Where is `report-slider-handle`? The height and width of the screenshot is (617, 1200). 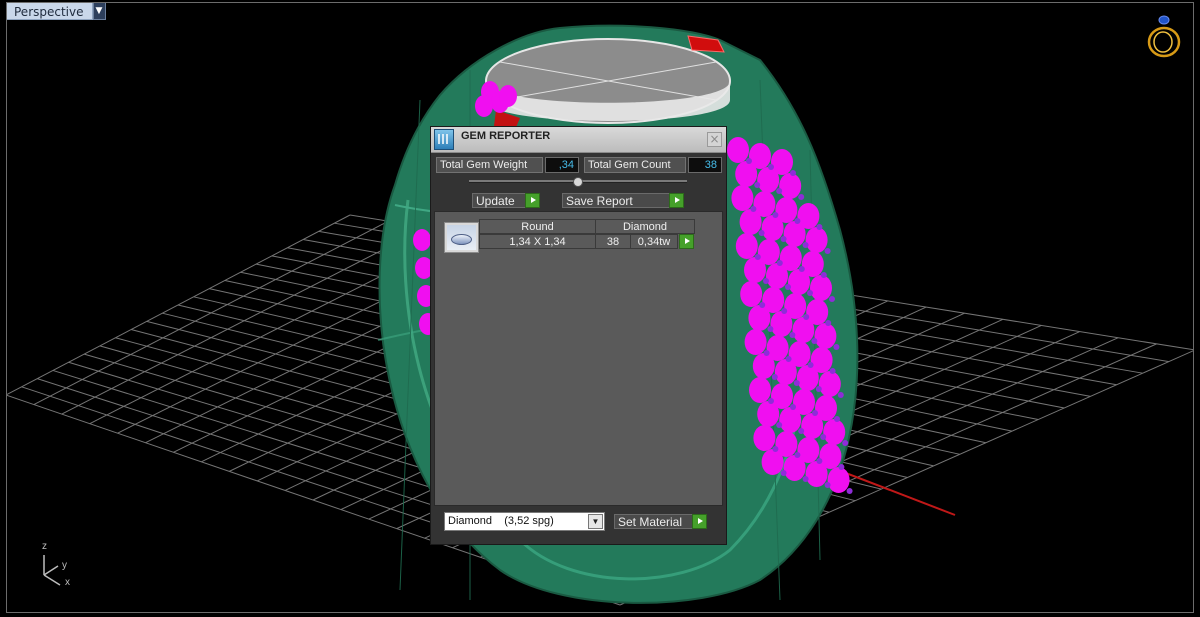
report-slider-handle is located at coordinates (578, 182).